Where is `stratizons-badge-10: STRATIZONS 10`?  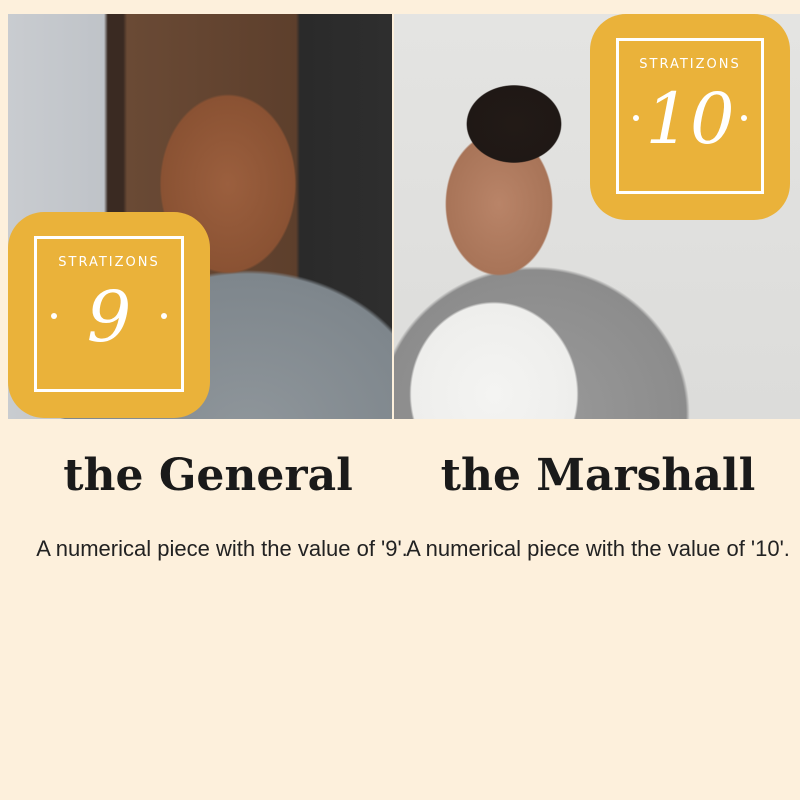 stratizons-badge-10: STRATIZONS 10 is located at coordinates (690, 117).